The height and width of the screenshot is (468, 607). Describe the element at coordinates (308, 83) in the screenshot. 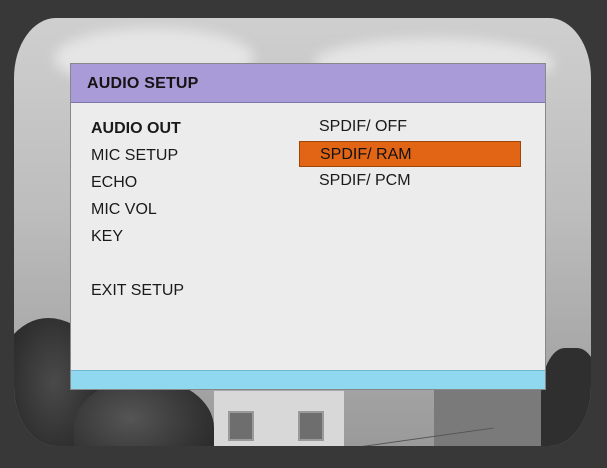

I see `panel-header: AUDIO SETUP` at that location.